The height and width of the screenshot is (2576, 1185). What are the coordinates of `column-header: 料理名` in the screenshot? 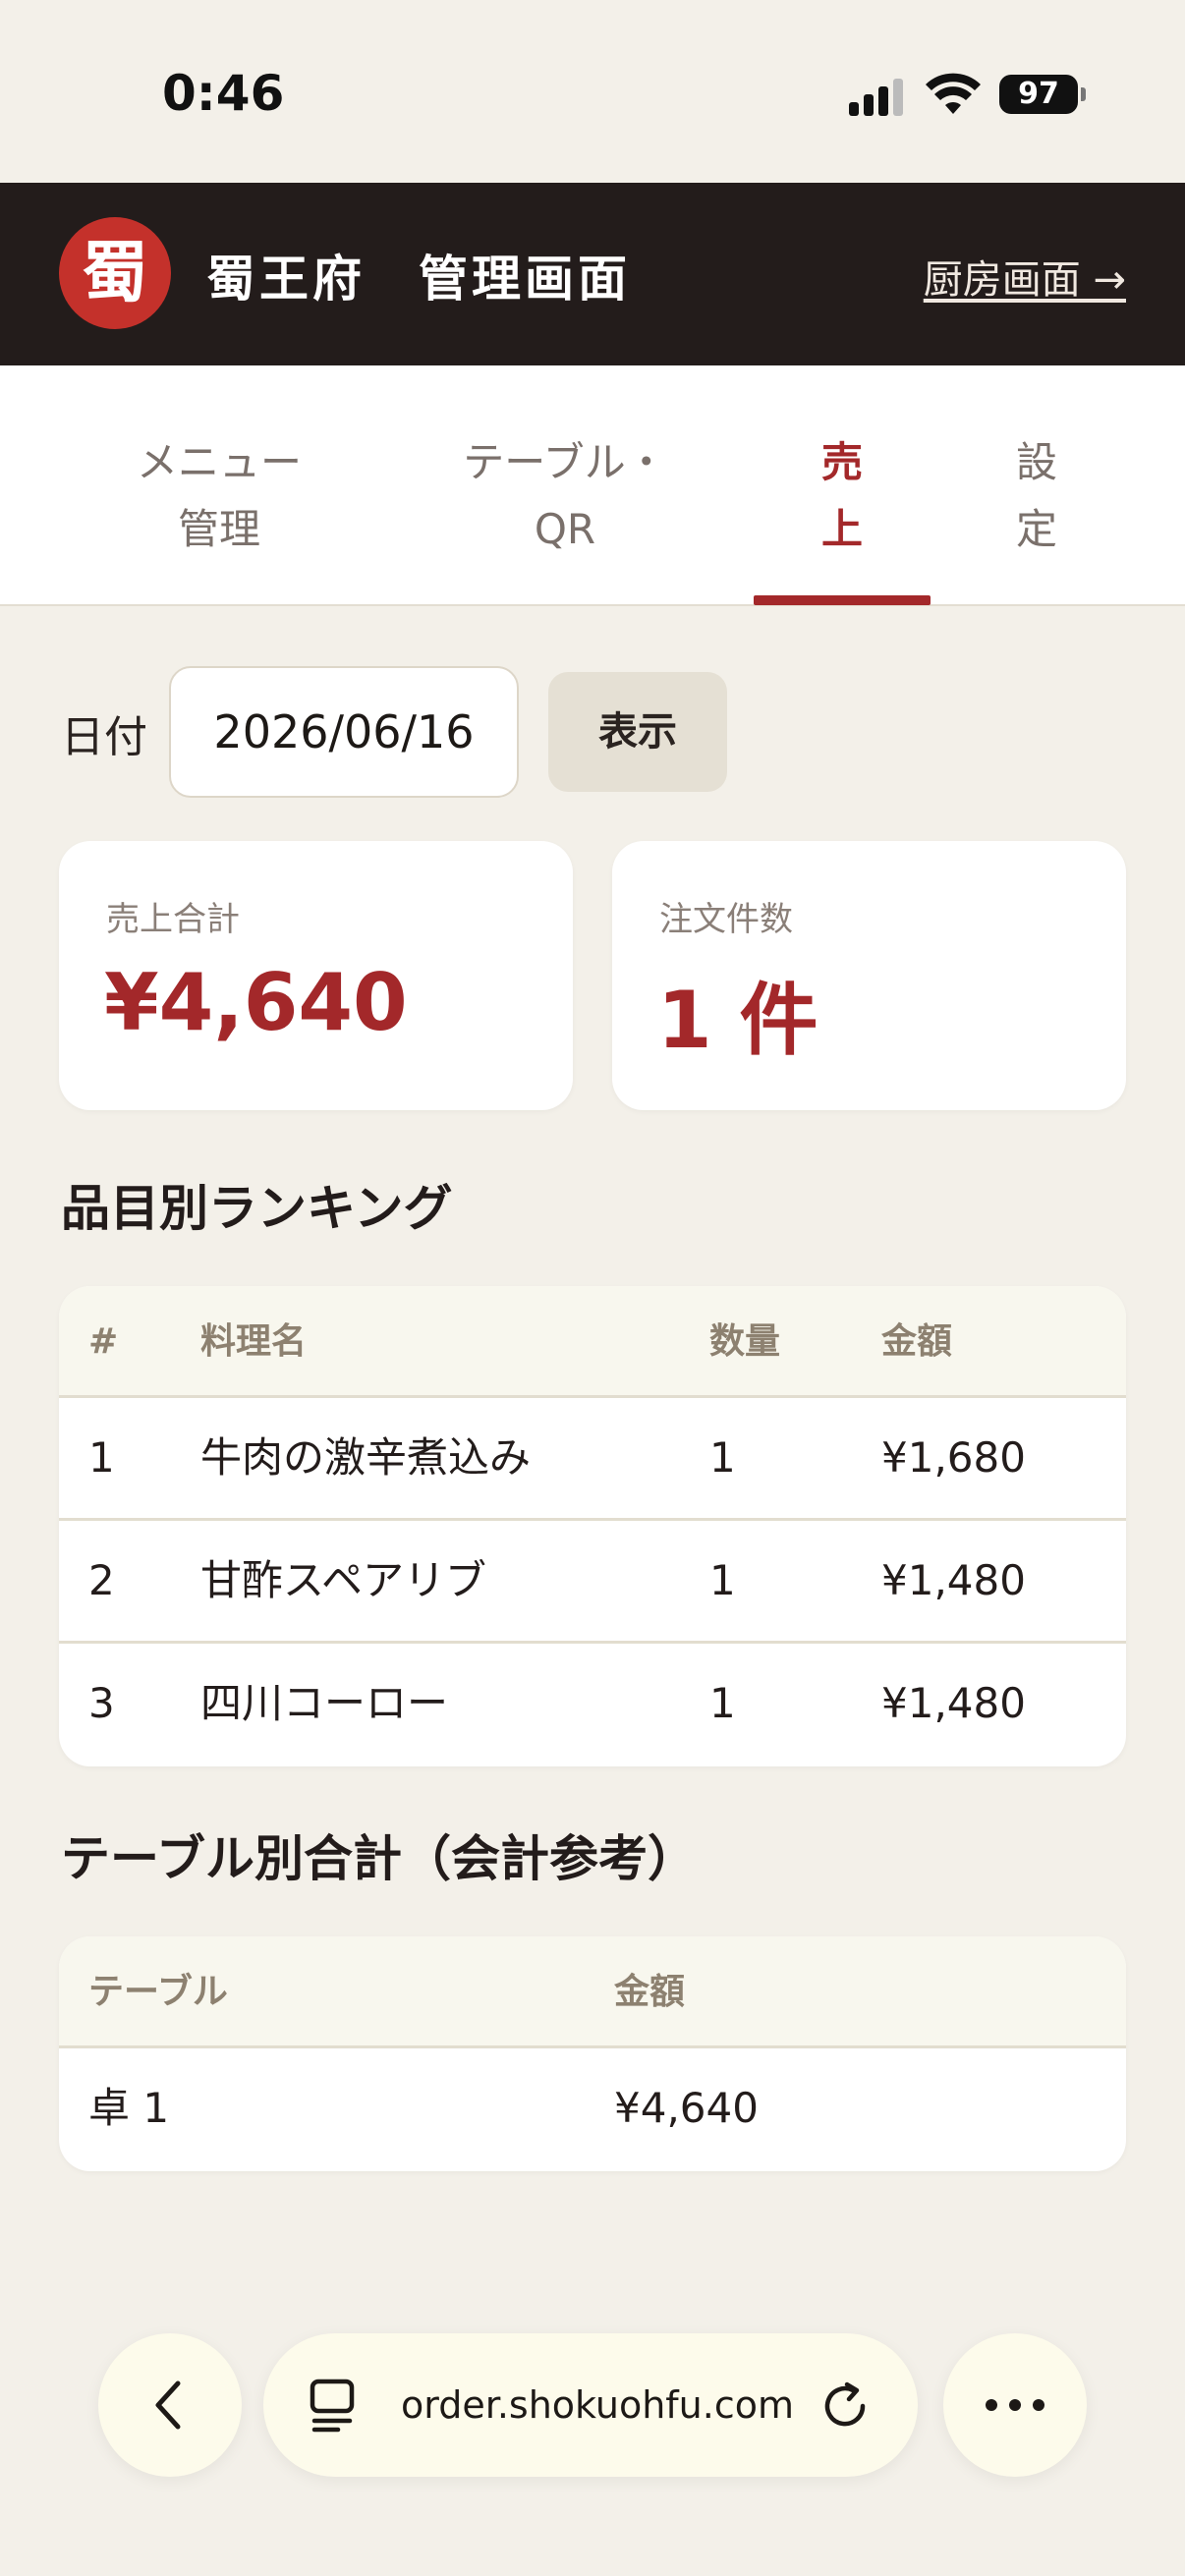 It's located at (254, 1341).